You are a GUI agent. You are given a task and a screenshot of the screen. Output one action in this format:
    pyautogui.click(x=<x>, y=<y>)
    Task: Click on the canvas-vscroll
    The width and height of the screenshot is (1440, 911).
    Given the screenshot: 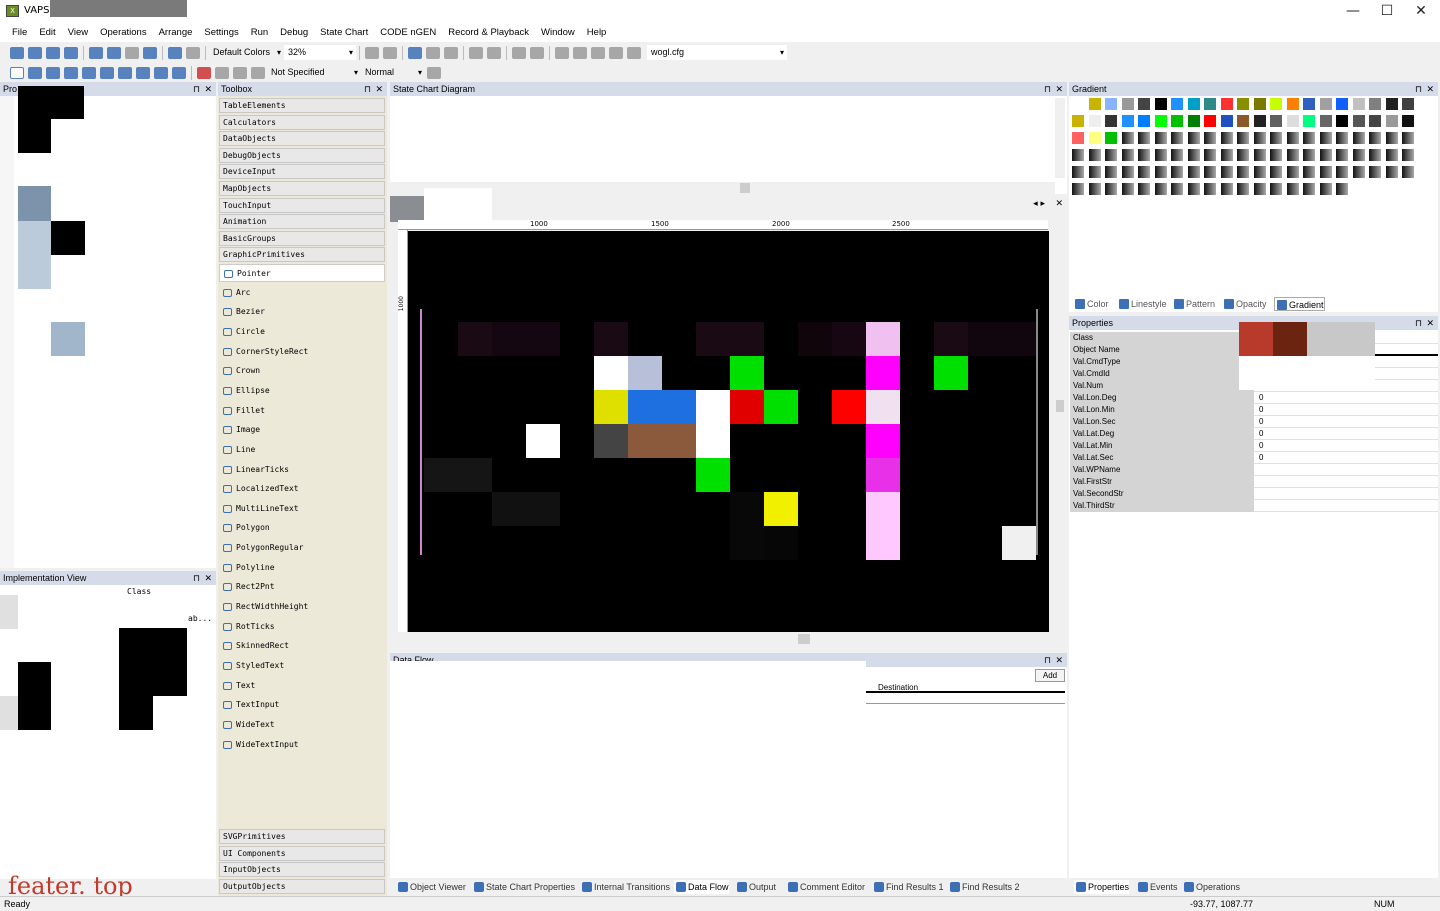 What is the action you would take?
    pyautogui.click(x=1060, y=426)
    